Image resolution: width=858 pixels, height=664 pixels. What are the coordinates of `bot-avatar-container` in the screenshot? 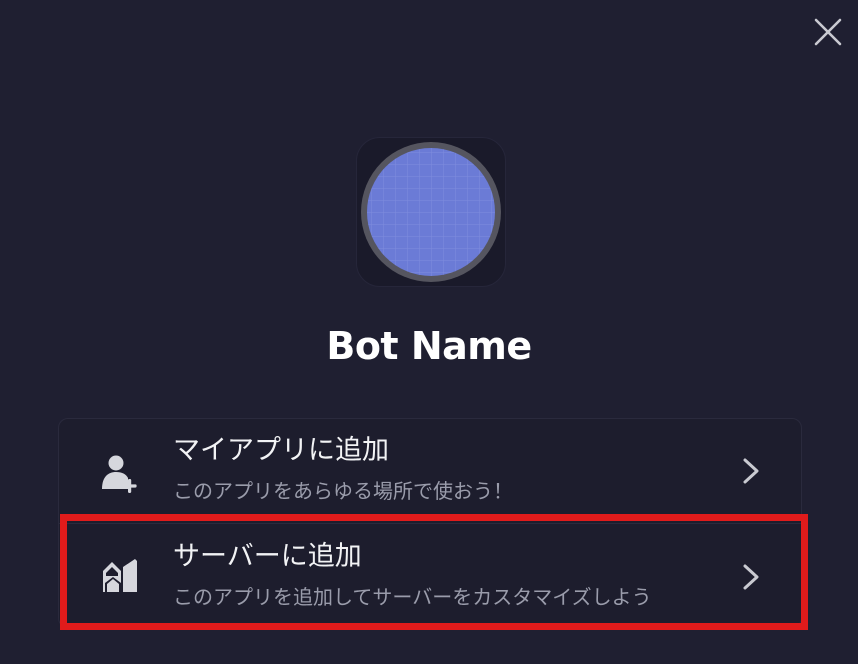 It's located at (431, 212).